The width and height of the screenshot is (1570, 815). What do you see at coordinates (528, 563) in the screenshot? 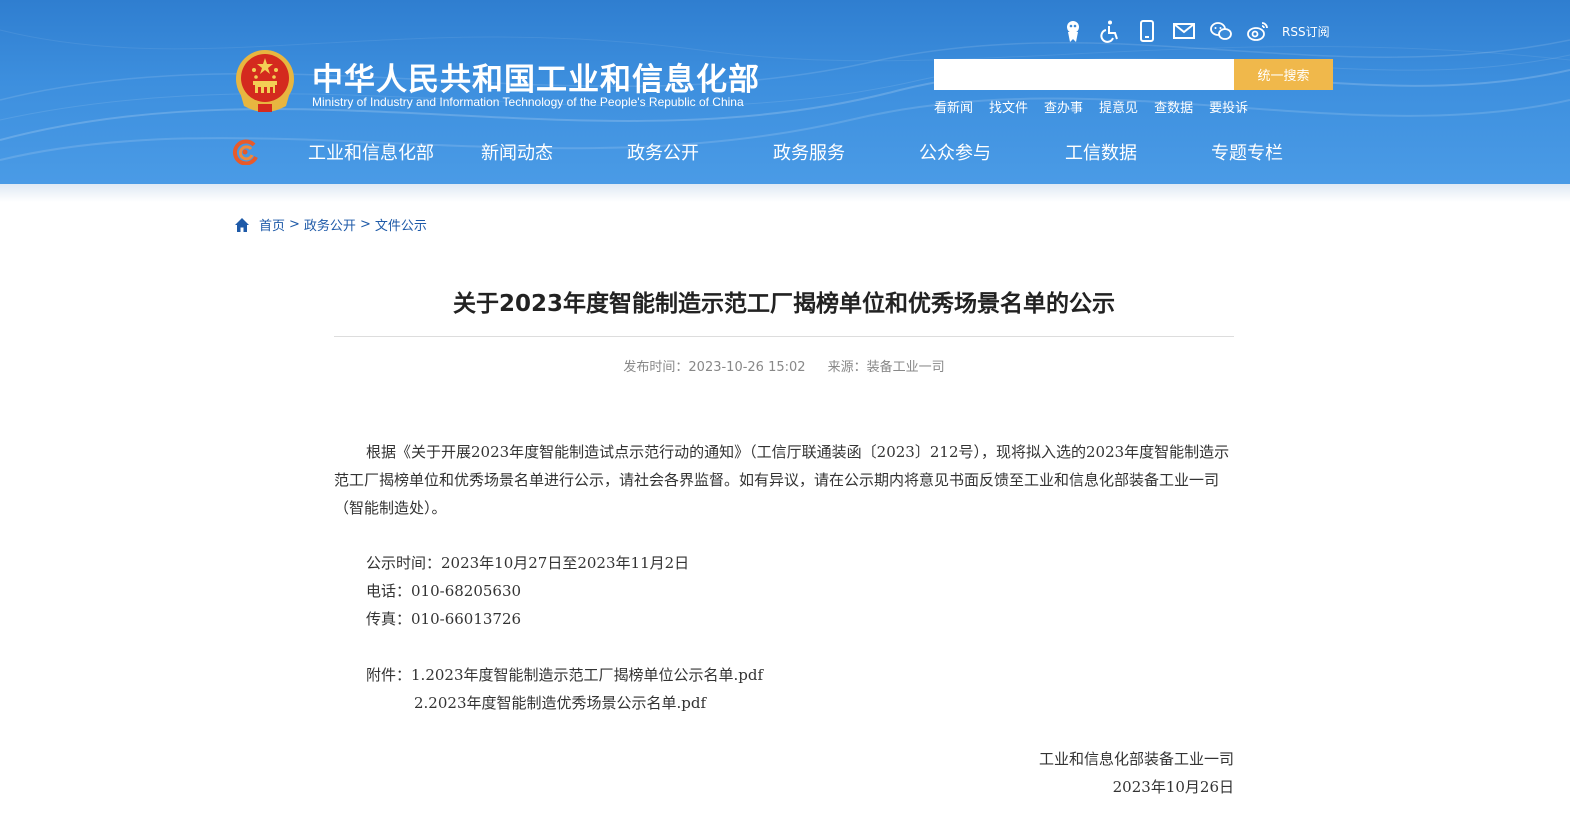
I see `notice-period: 公示时间：2023年10月27日至2023年11月2日` at bounding box center [528, 563].